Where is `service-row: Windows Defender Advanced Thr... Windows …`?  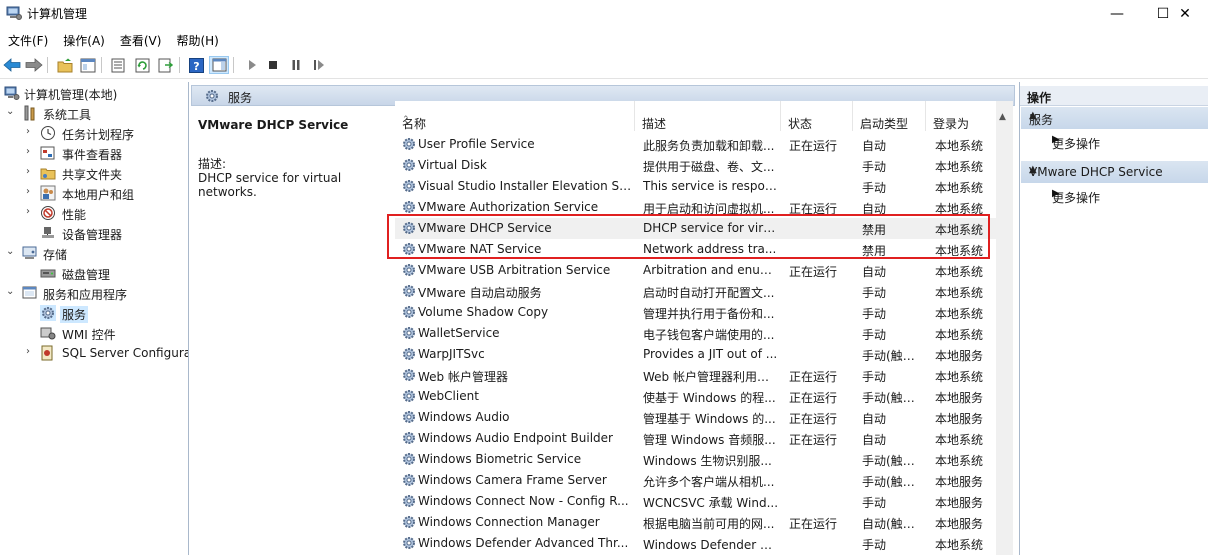 service-row: Windows Defender Advanced Thr... Windows … is located at coordinates (696, 543).